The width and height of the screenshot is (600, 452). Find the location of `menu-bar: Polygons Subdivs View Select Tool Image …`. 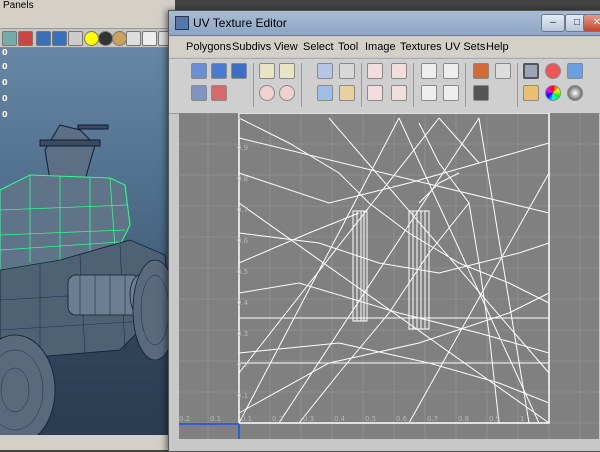

menu-bar: Polygons Subdivs View Select Tool Image … is located at coordinates (384, 47).